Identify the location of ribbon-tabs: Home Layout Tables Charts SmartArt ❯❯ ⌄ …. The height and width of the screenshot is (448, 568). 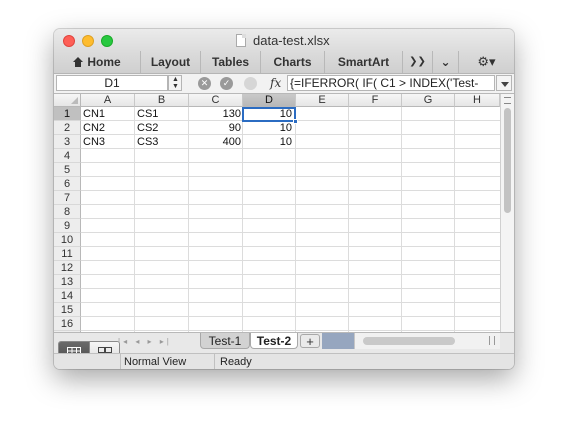
(284, 62).